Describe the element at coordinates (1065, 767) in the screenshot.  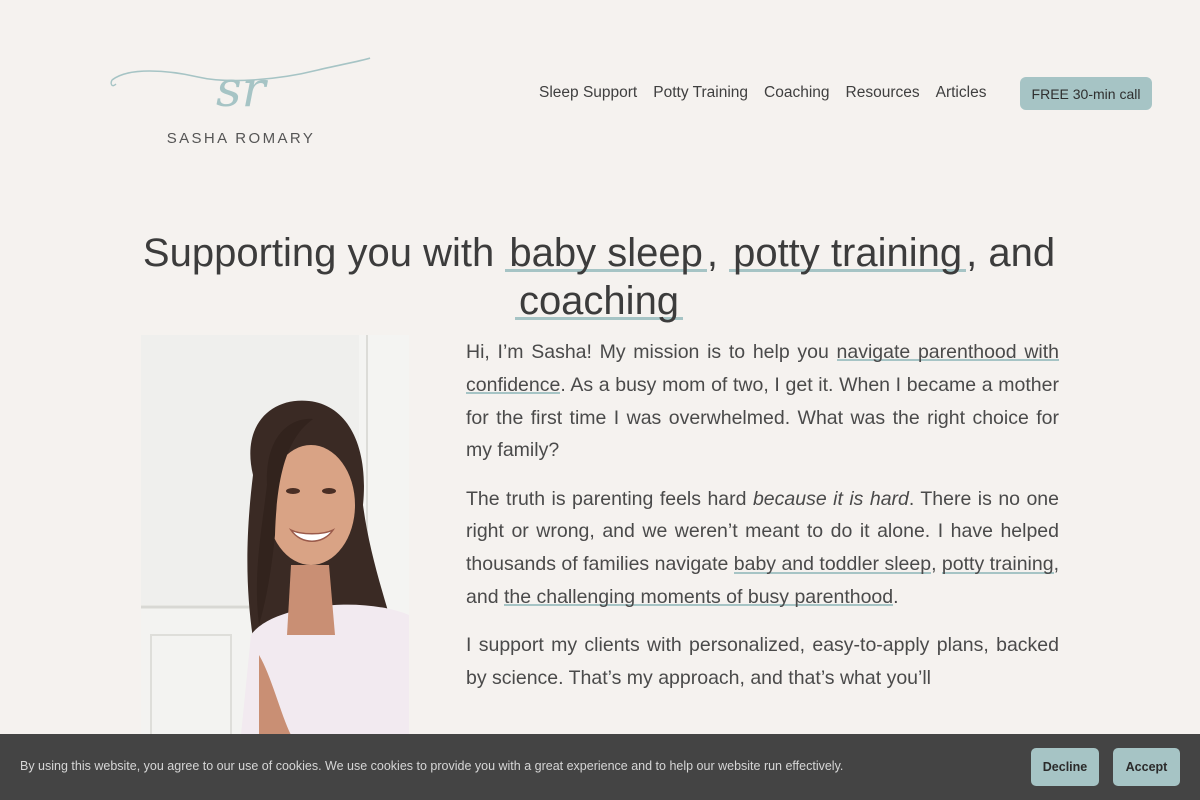
I see `decline-button: Decline` at that location.